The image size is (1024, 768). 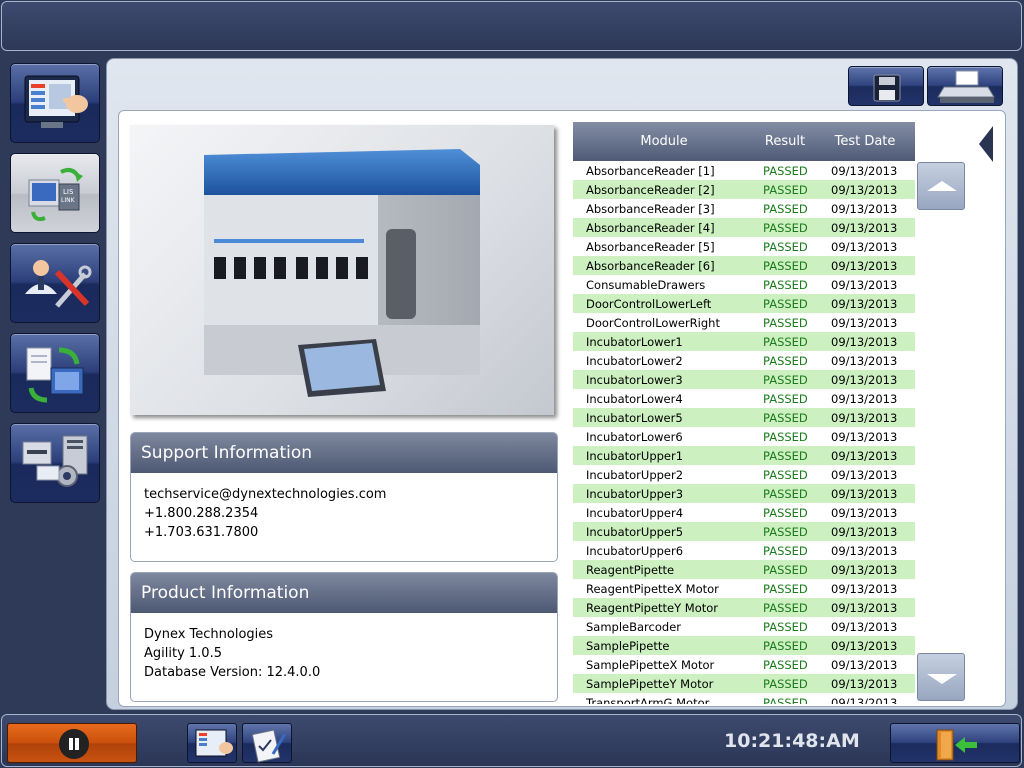 What do you see at coordinates (68, 200) in the screenshot?
I see `svg-text: LINK` at bounding box center [68, 200].